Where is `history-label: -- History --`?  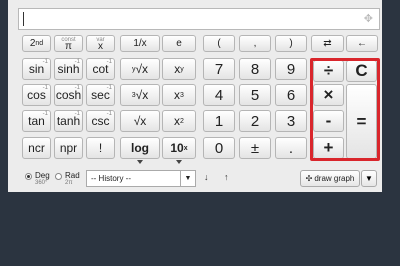 history-label: -- History -- is located at coordinates (111, 178).